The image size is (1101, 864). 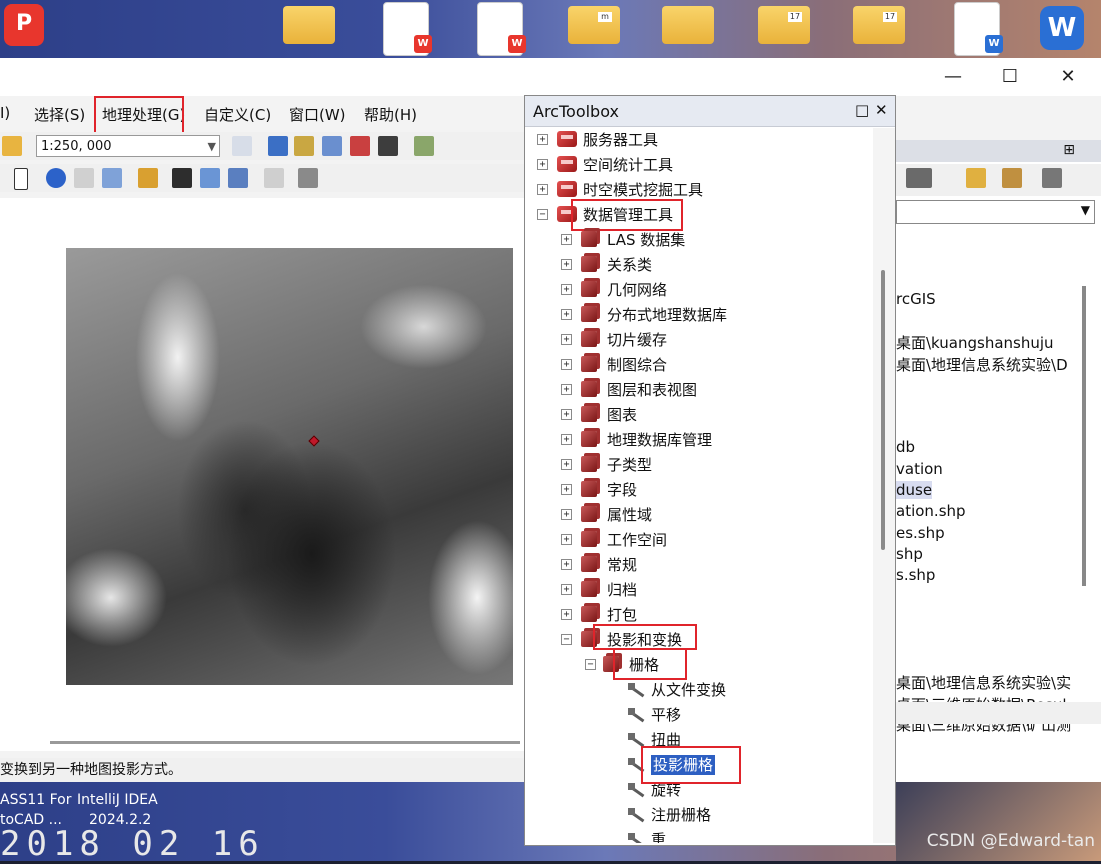 What do you see at coordinates (919, 178) in the screenshot?
I see `view-options-icon` at bounding box center [919, 178].